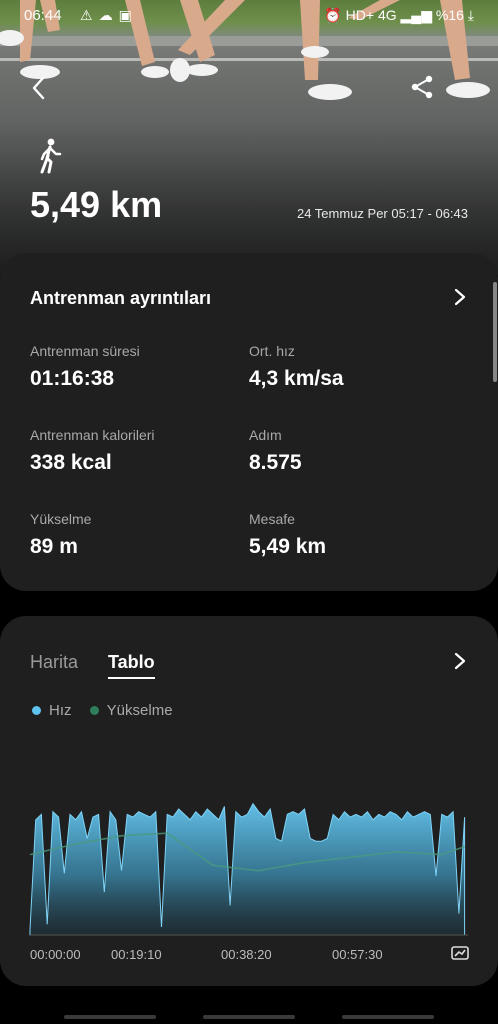  Describe the element at coordinates (246, 954) in the screenshot. I see `x-tick-label: 00:38:20` at that location.